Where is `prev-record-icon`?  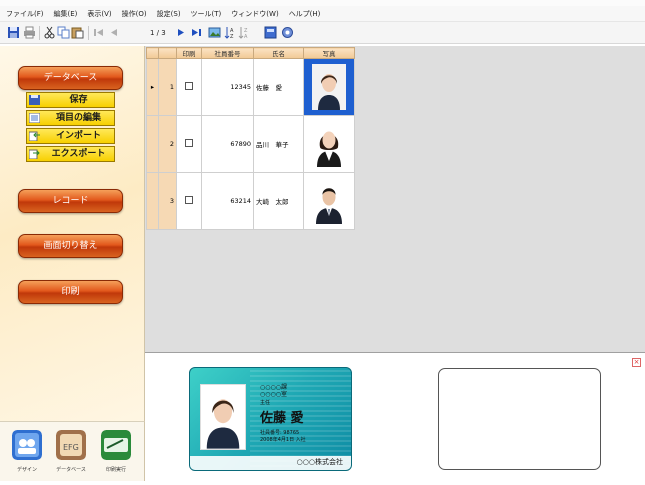 prev-record-icon is located at coordinates (113, 32).